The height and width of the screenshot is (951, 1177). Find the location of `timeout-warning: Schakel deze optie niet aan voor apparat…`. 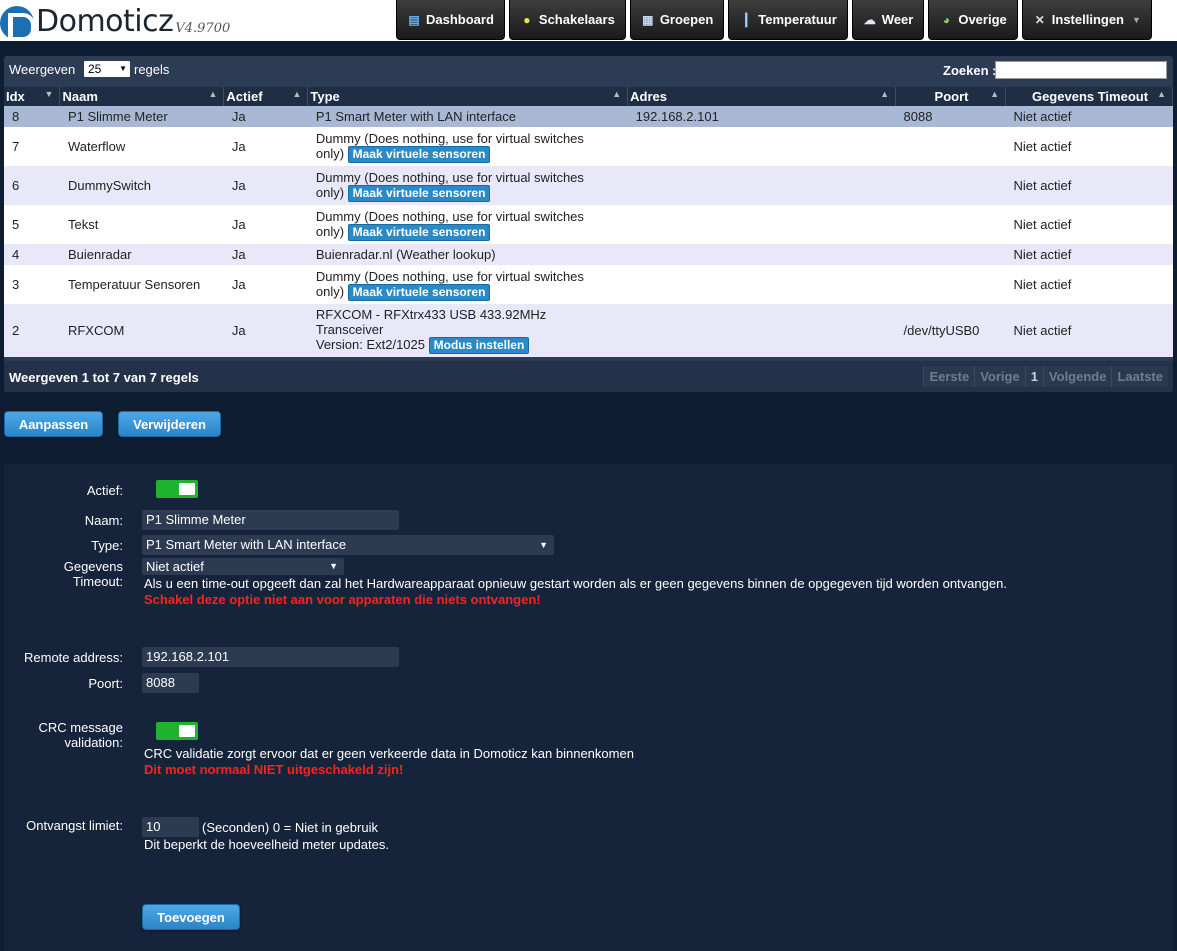

timeout-warning: Schakel deze optie niet aan voor apparat… is located at coordinates (342, 599).